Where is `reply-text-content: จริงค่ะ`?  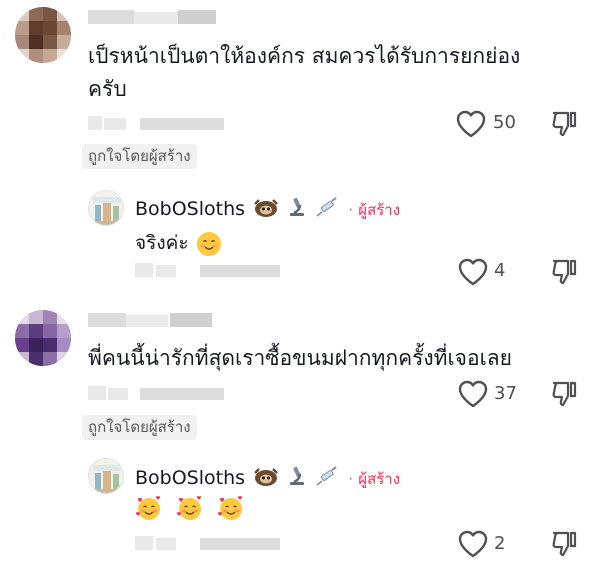 reply-text-content: จริงค่ะ is located at coordinates (162, 243).